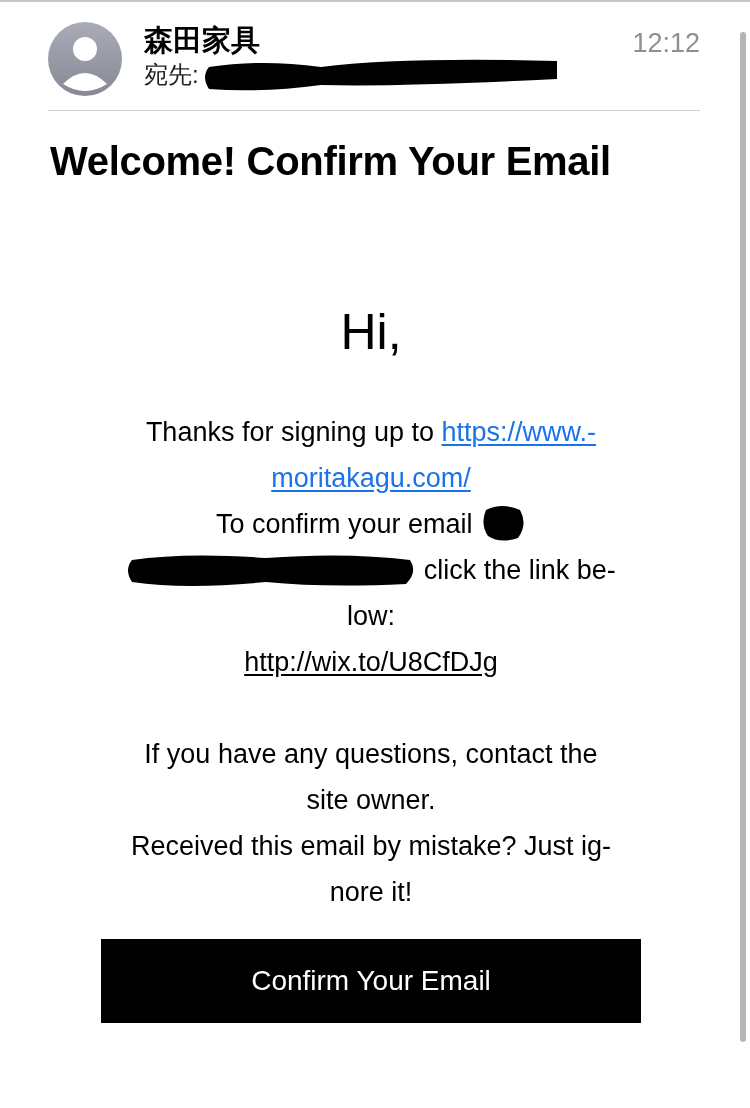  Describe the element at coordinates (666, 43) in the screenshot. I see `message-time: 12:12` at that location.